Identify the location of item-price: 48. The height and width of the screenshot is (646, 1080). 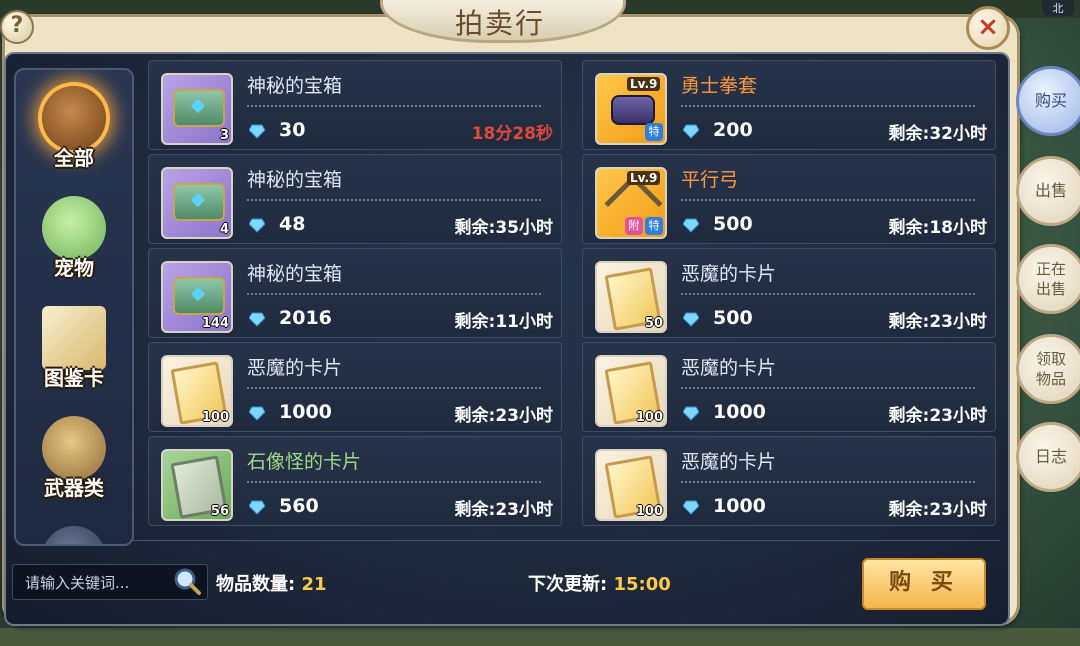
(292, 224).